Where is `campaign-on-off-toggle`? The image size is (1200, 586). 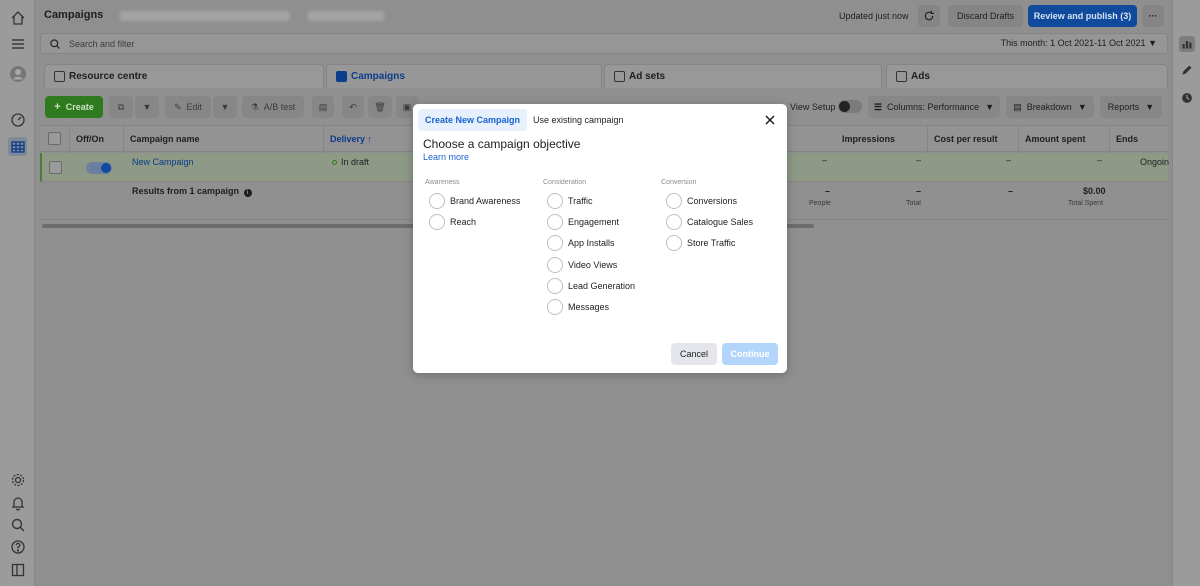 campaign-on-off-toggle is located at coordinates (99, 168).